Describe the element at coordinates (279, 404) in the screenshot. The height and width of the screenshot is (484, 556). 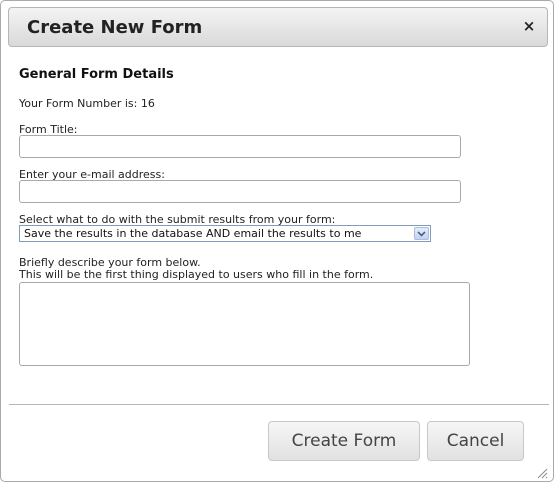
I see `footer-divider` at that location.